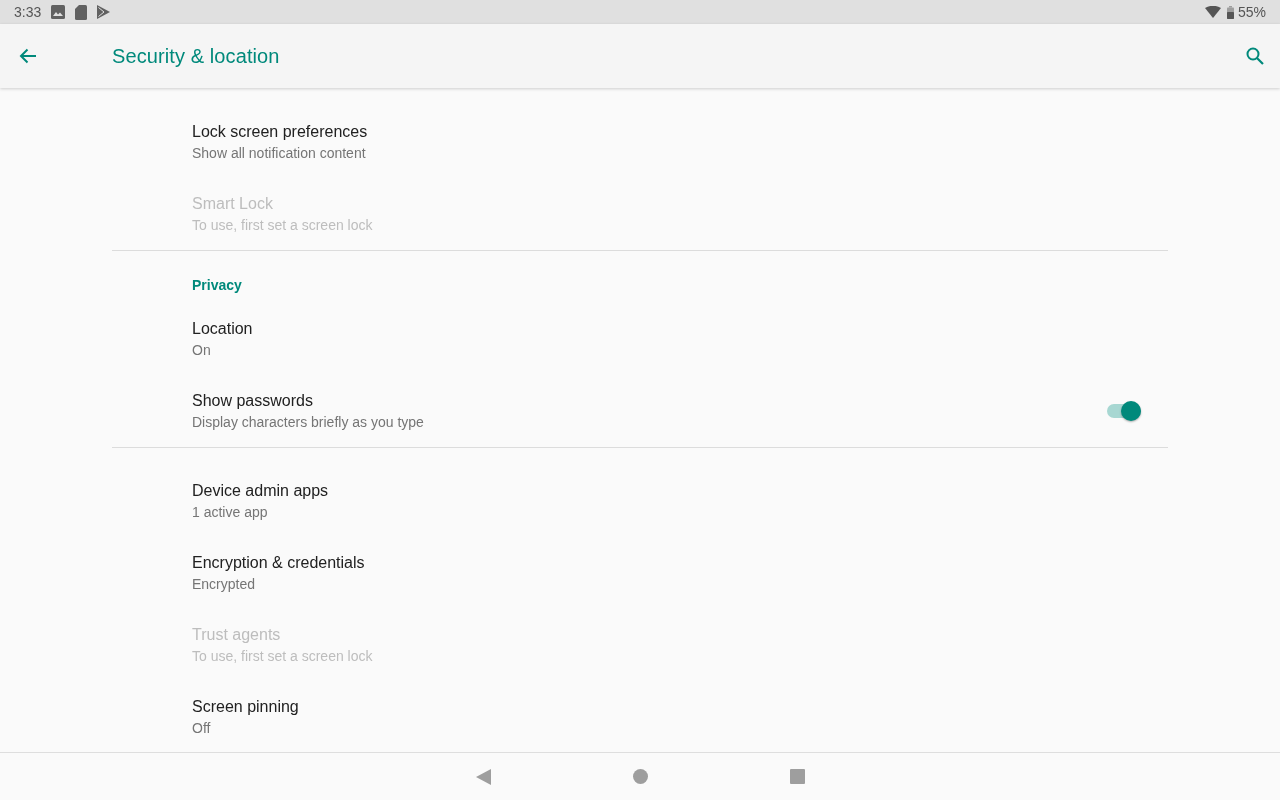 The image size is (1280, 800). Describe the element at coordinates (1251, 12) in the screenshot. I see `battery-percent: 55%` at that location.